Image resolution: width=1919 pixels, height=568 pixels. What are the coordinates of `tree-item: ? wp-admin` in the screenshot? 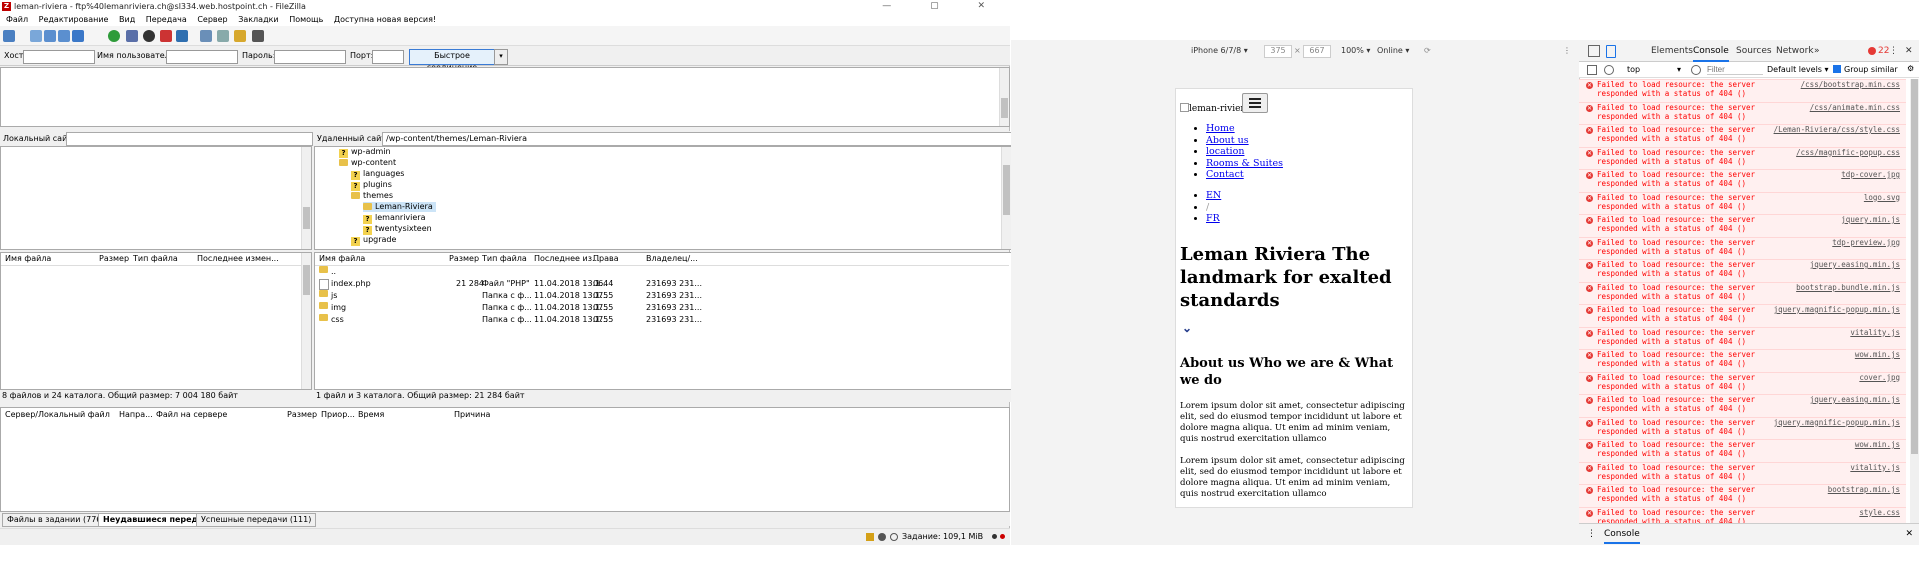 It's located at (365, 152).